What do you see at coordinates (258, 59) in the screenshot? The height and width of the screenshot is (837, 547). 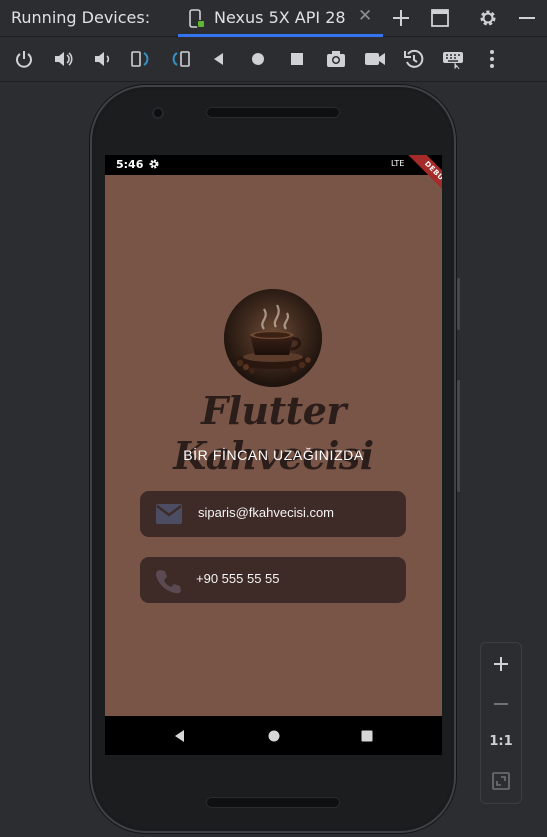 I see `home-icon` at bounding box center [258, 59].